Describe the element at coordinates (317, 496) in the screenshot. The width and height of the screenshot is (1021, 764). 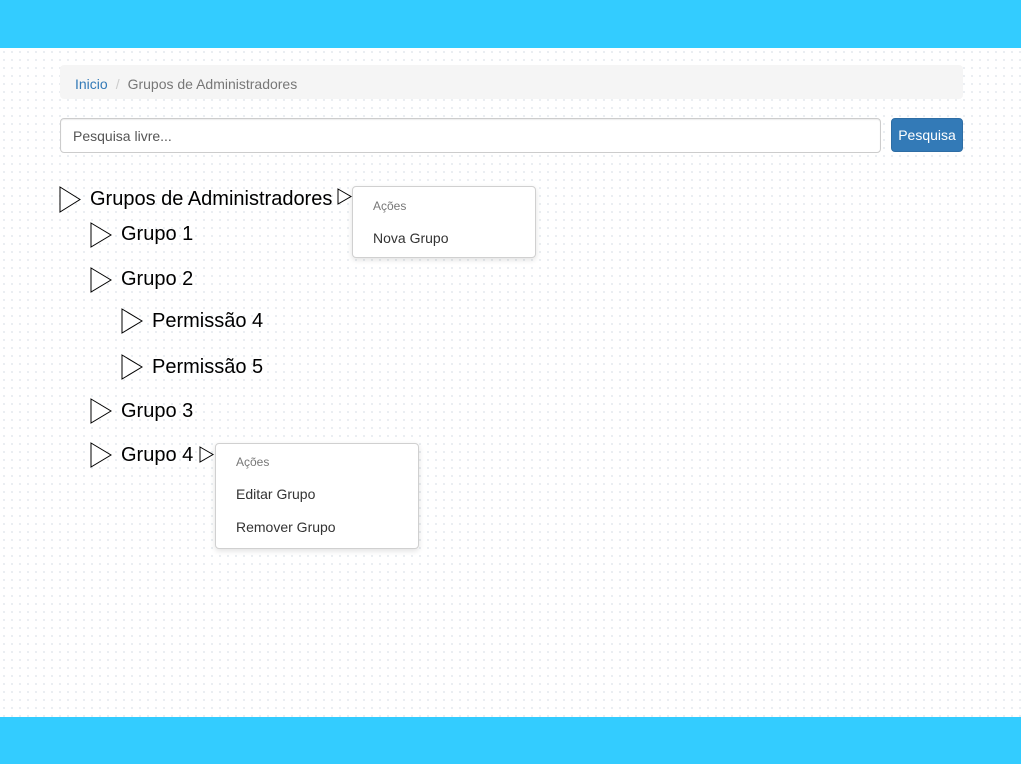
I see `grupo-4-actions-menu: Ações Editar Grupo Remover Grupo` at that location.